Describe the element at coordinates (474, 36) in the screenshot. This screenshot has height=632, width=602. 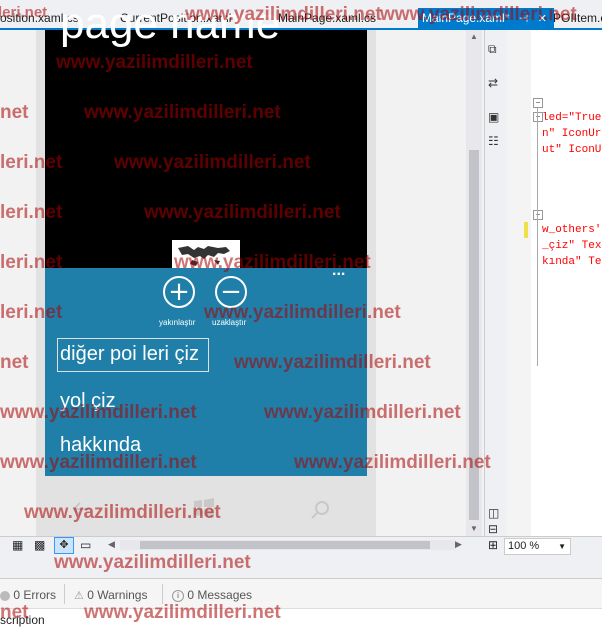
I see `scroll-up-arrow-icon: ▲` at that location.